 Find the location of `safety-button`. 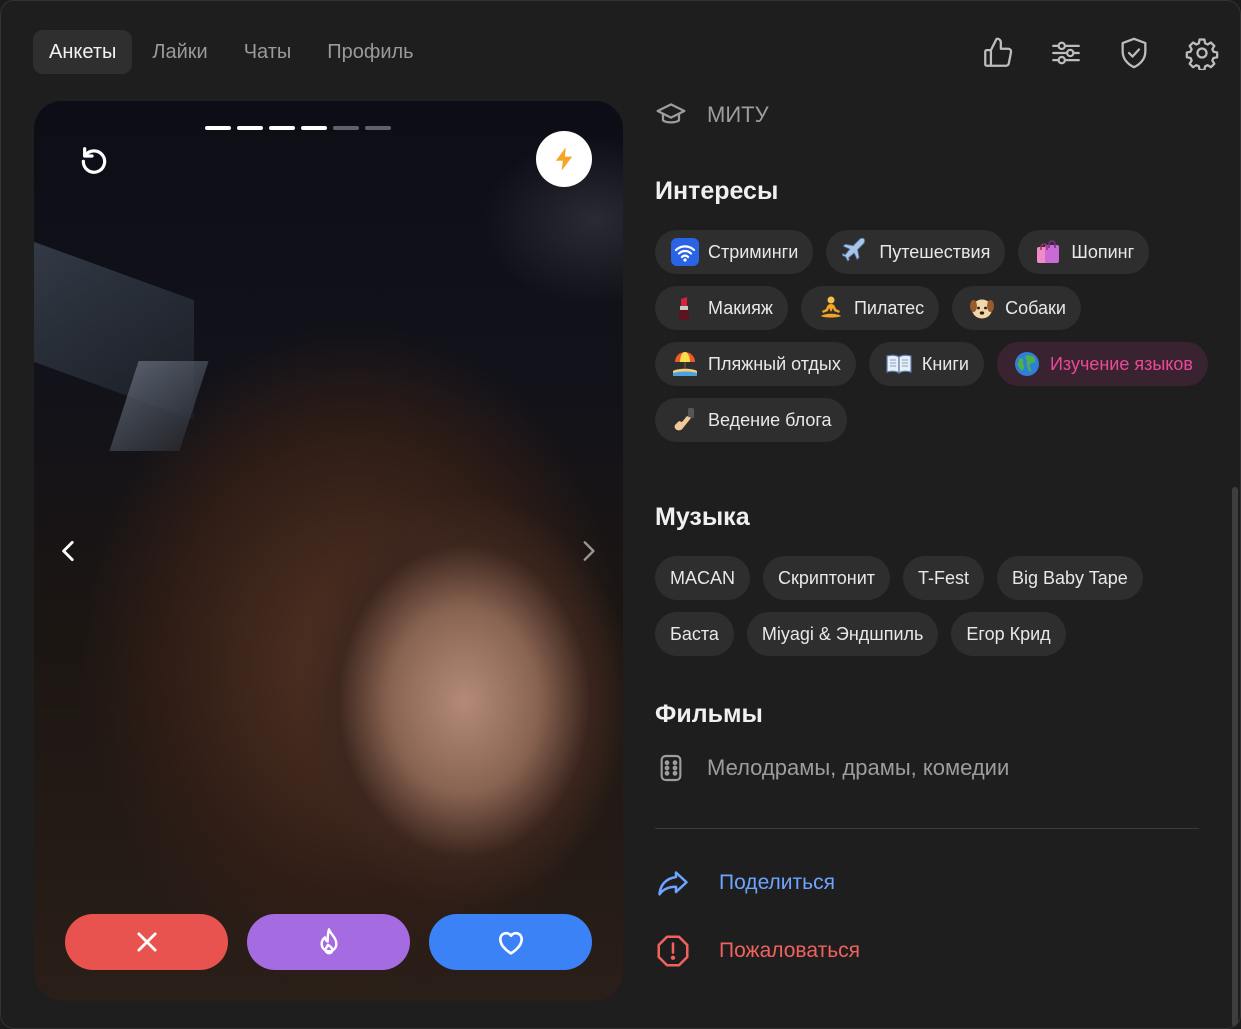

safety-button is located at coordinates (1134, 53).